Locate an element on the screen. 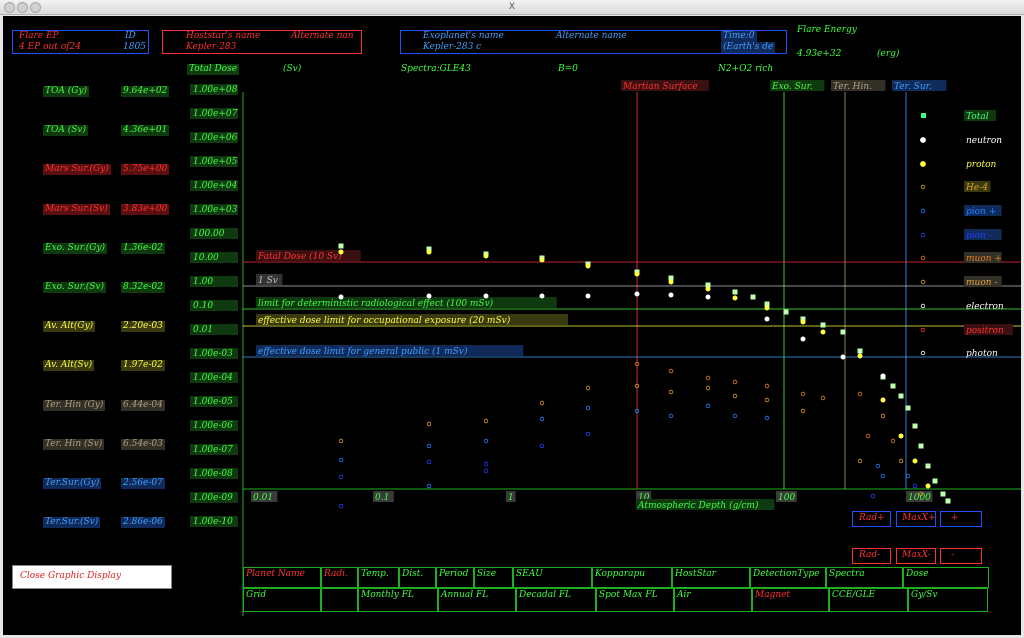  table-button: Annual FL is located at coordinates (477, 600).